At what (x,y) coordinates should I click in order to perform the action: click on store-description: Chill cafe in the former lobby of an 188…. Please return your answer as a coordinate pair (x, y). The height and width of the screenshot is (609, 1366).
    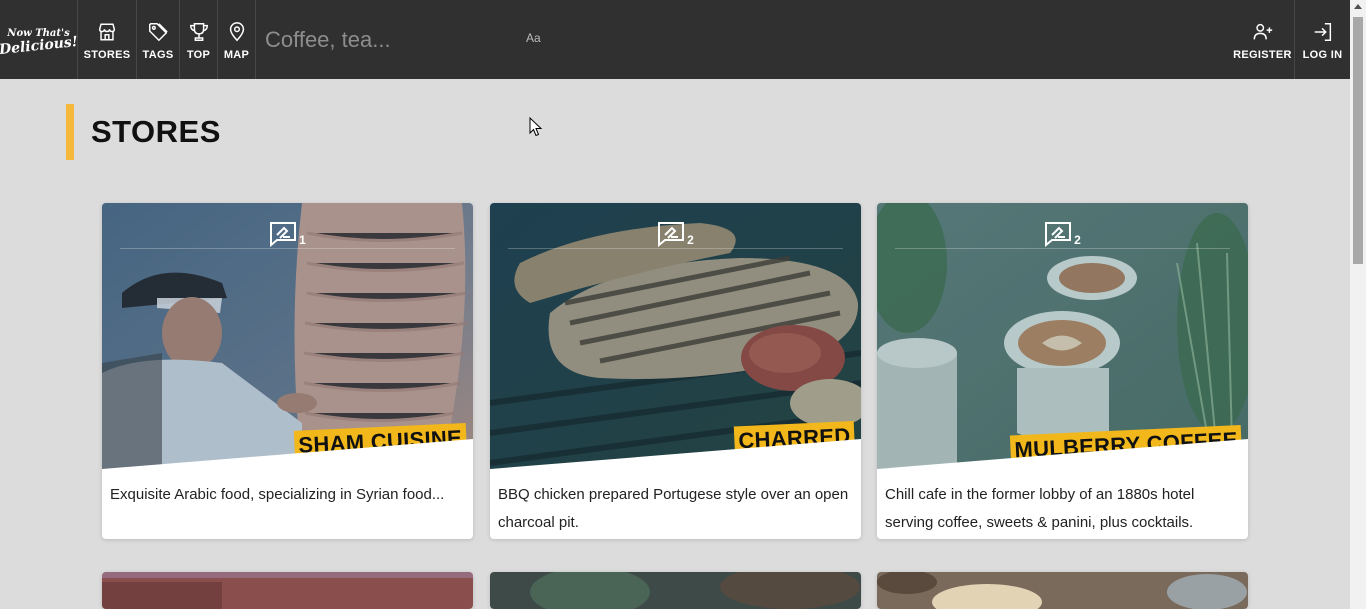
    Looking at the image, I should click on (1040, 508).